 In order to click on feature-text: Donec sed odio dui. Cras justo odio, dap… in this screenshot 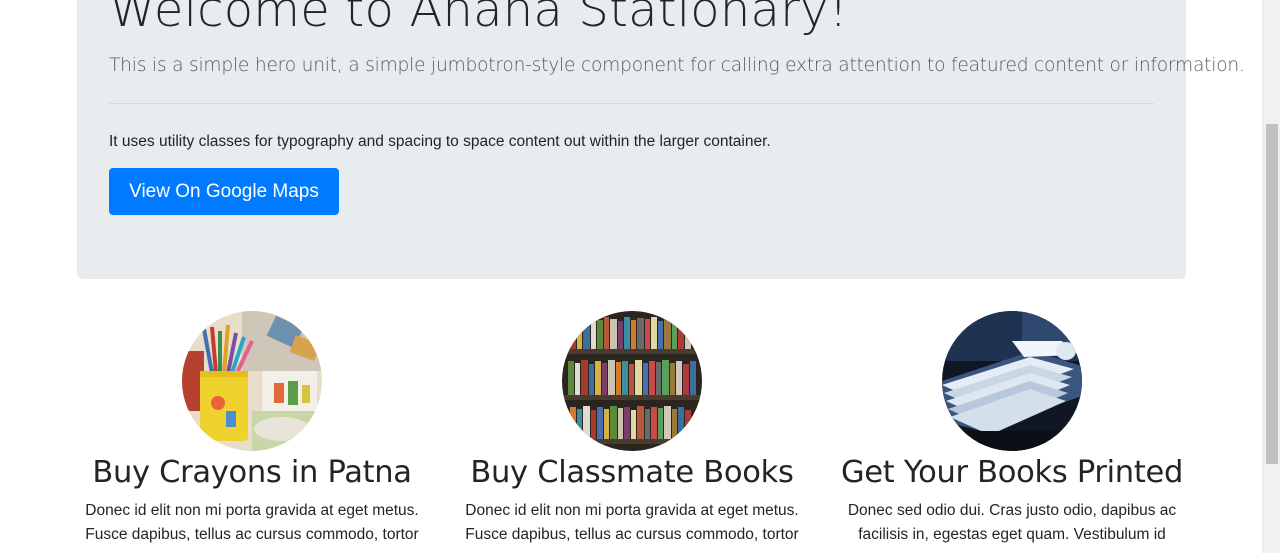, I will do `click(1012, 523)`.